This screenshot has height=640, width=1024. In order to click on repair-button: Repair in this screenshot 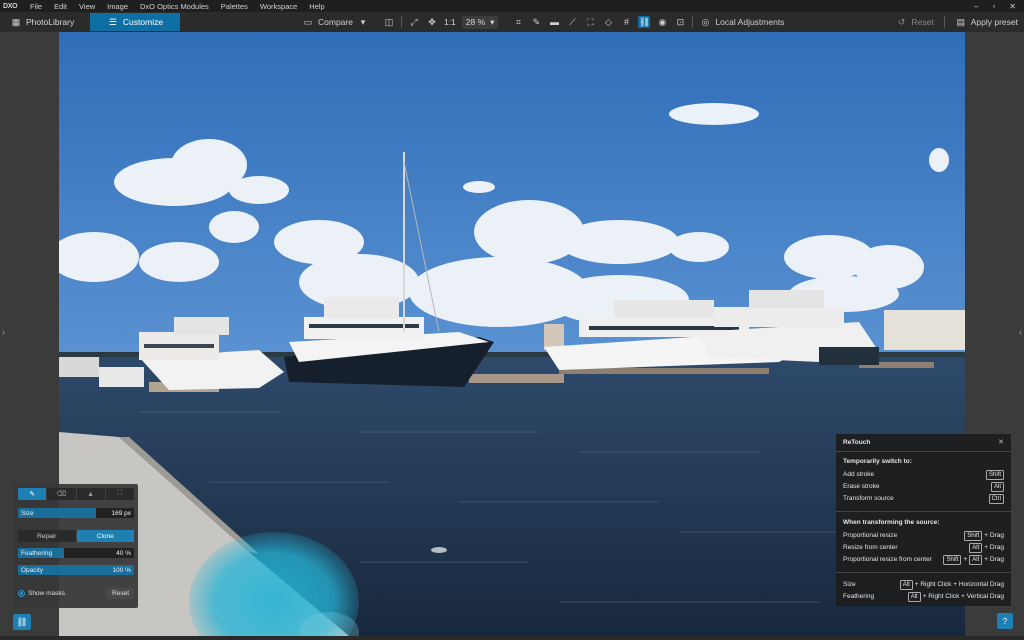, I will do `click(47, 536)`.